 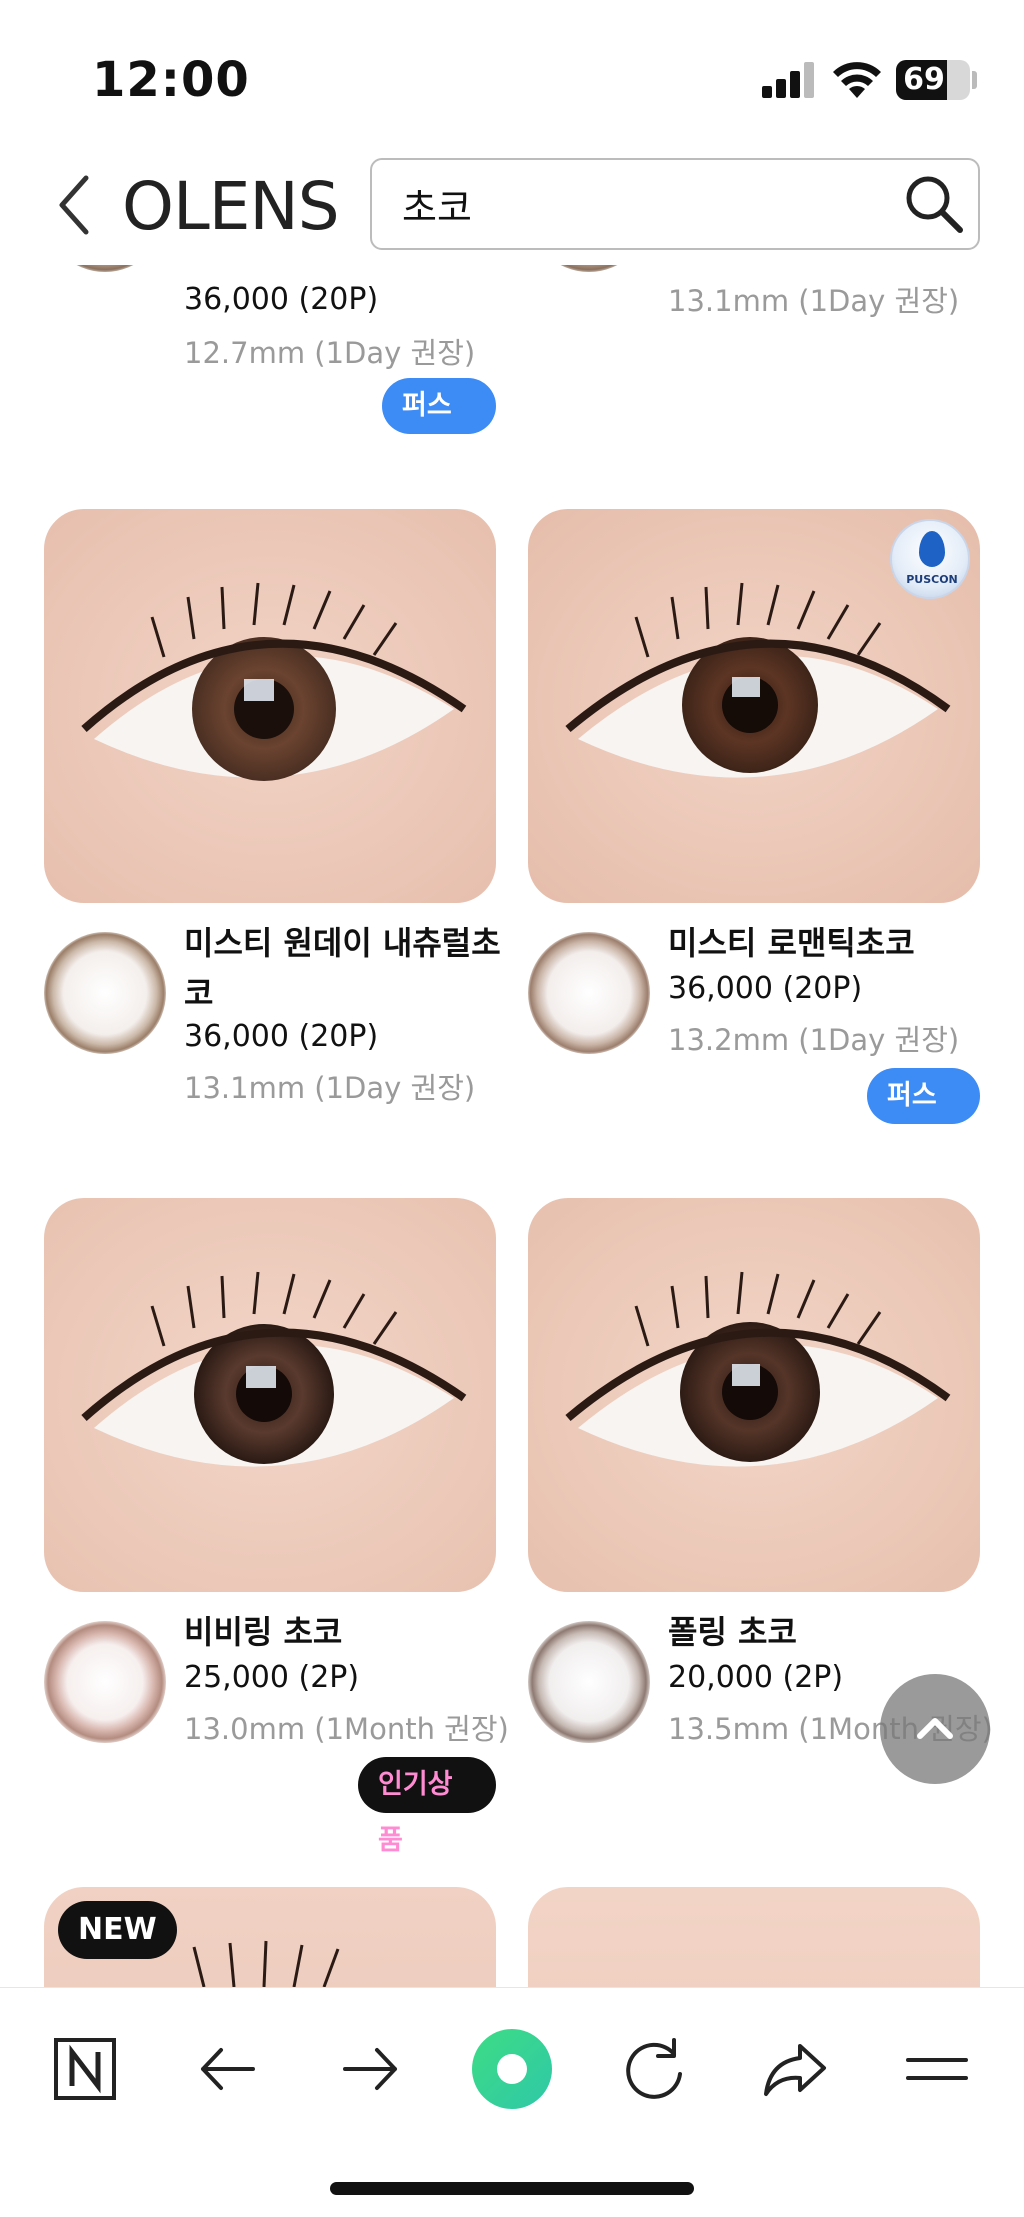 What do you see at coordinates (924, 79) in the screenshot?
I see `battery-percent: 69` at bounding box center [924, 79].